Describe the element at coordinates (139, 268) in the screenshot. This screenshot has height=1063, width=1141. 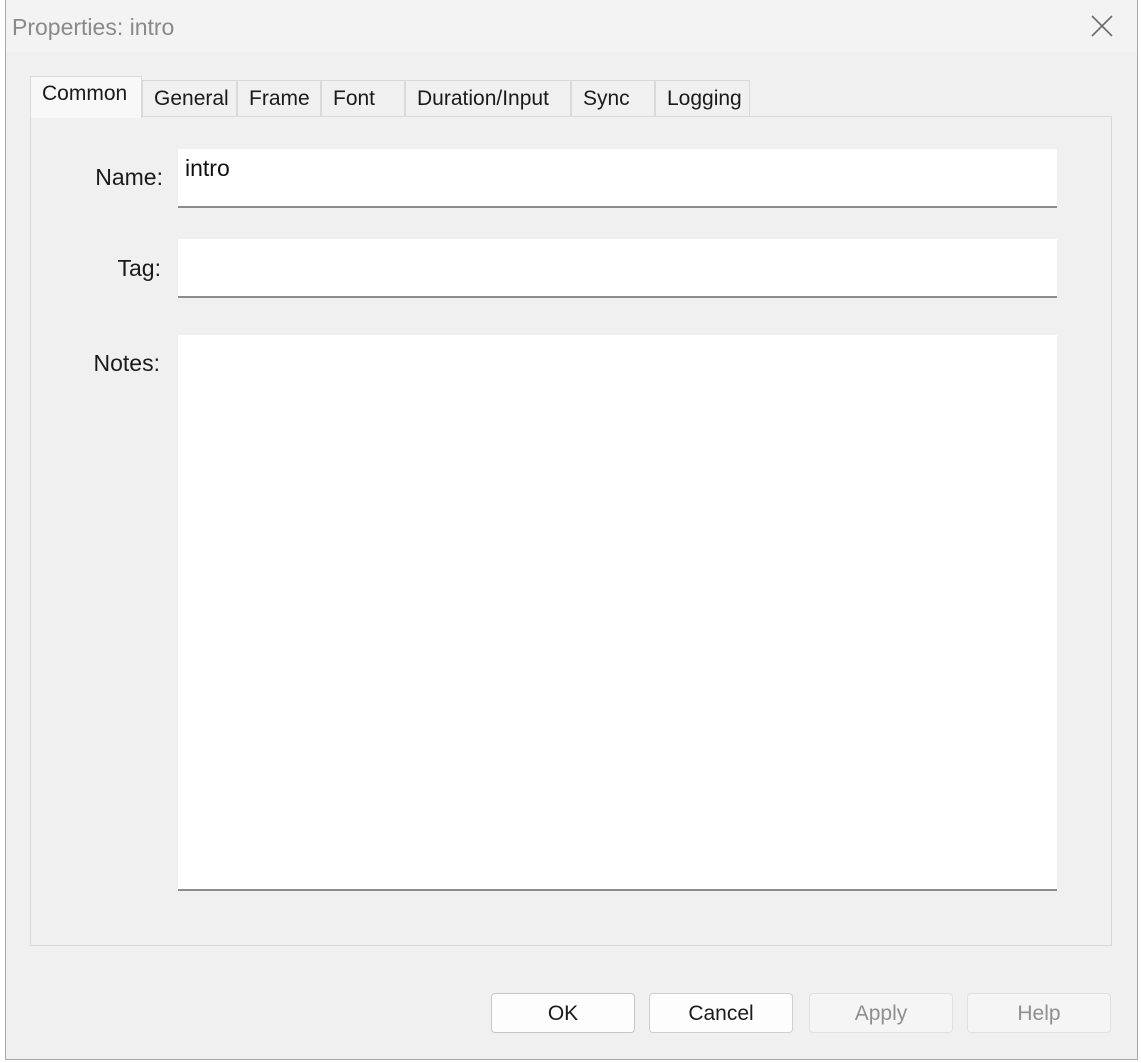
I see `tag-label: Tag:` at that location.